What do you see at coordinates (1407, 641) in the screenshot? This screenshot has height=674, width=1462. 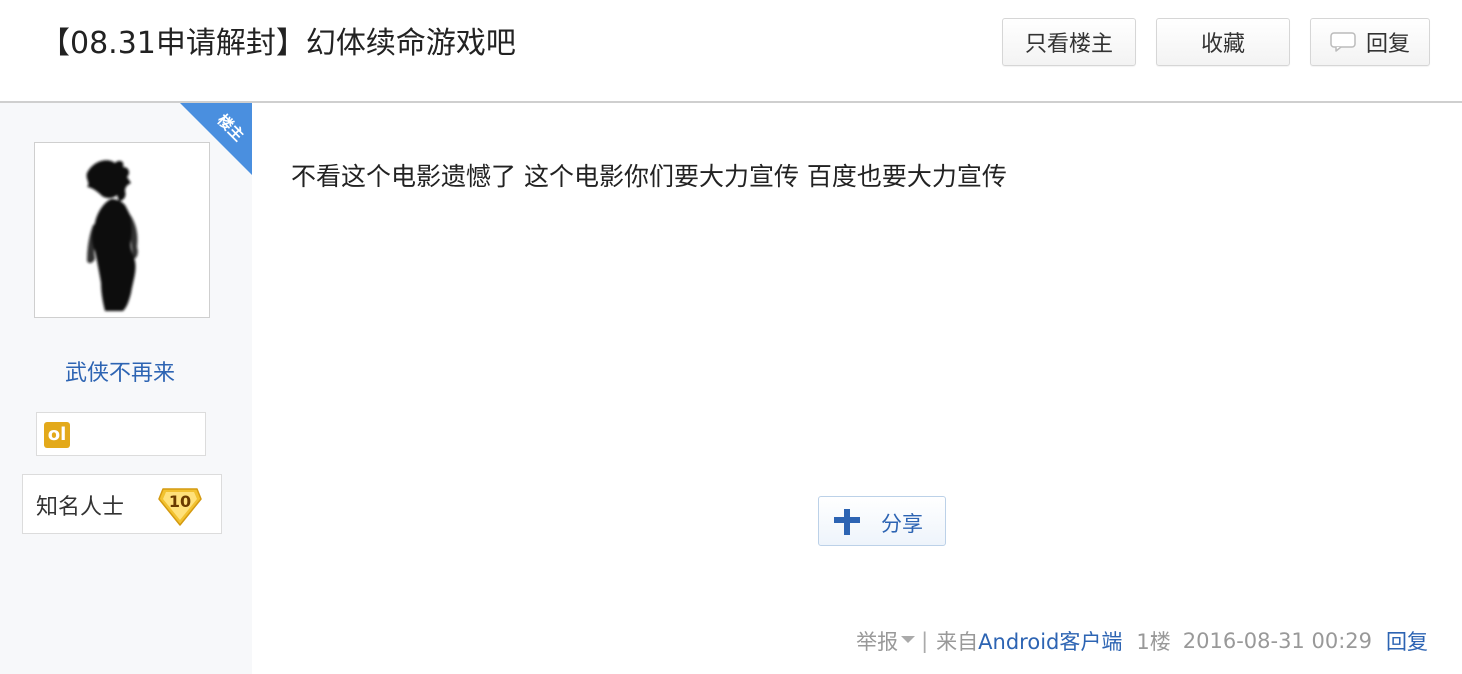 I see `post-reply-link: 回复` at bounding box center [1407, 641].